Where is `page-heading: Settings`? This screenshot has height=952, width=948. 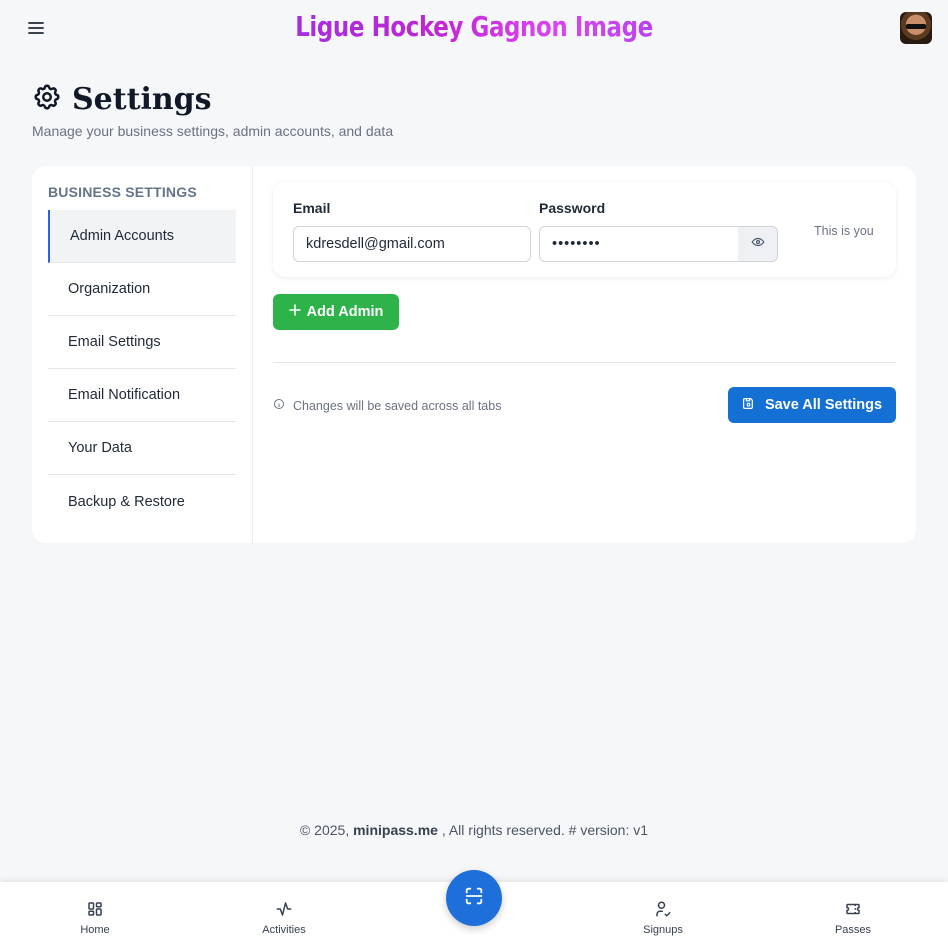
page-heading: Settings is located at coordinates (142, 99).